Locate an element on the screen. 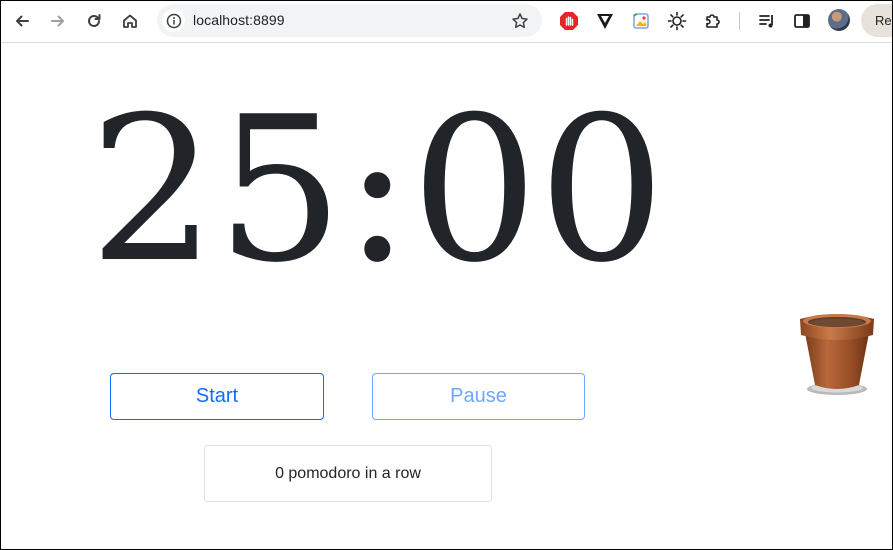  url-text: localhost:8899 is located at coordinates (239, 20).